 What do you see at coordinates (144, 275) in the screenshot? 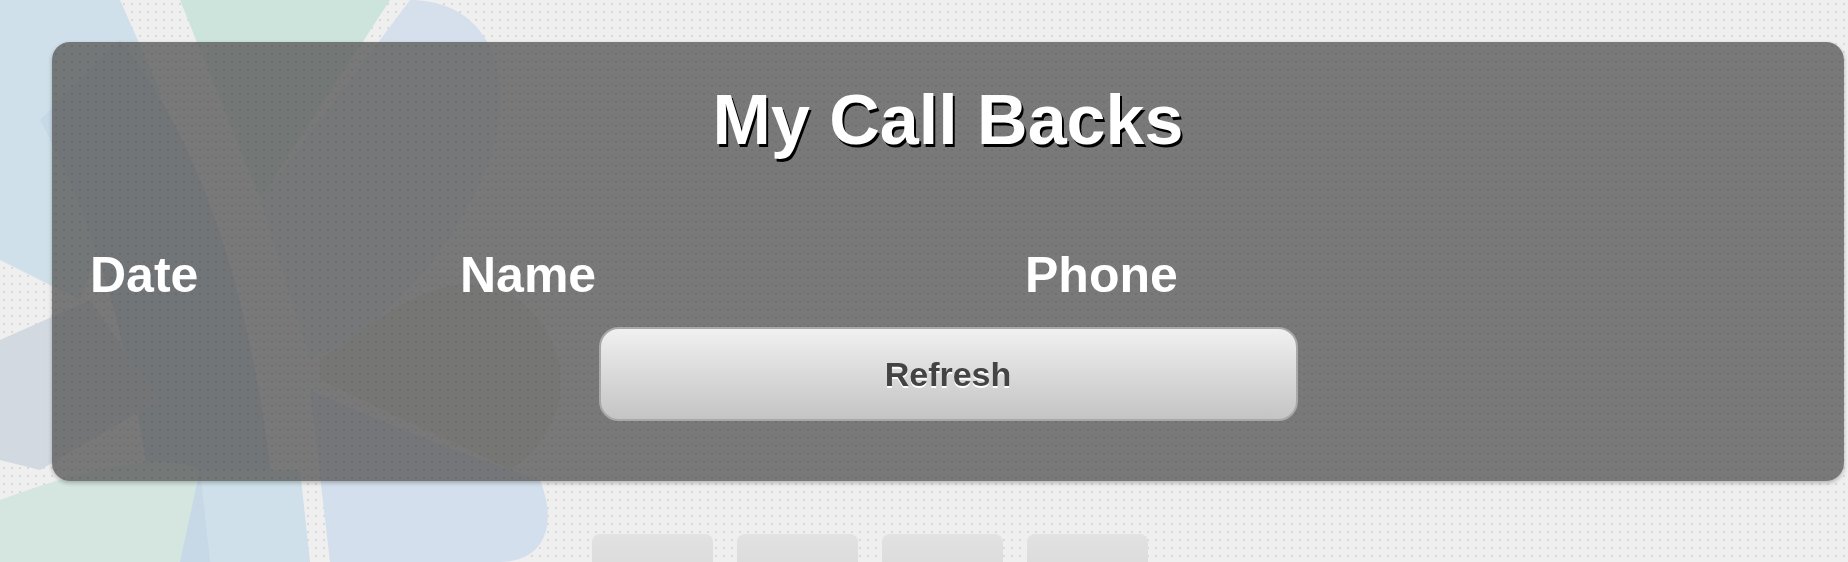
I see `column-header: Date` at bounding box center [144, 275].